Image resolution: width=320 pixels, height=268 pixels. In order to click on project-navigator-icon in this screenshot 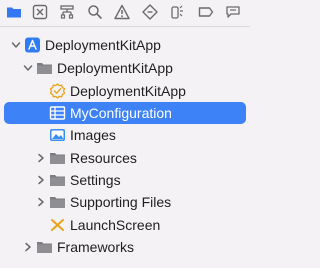, I will do `click(14, 12)`.